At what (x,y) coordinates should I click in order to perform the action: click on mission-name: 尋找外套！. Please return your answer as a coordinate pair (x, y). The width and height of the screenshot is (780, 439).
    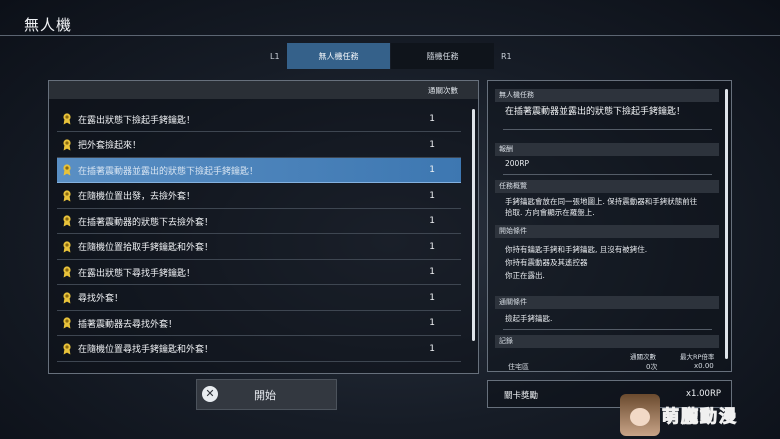
    Looking at the image, I should click on (101, 299).